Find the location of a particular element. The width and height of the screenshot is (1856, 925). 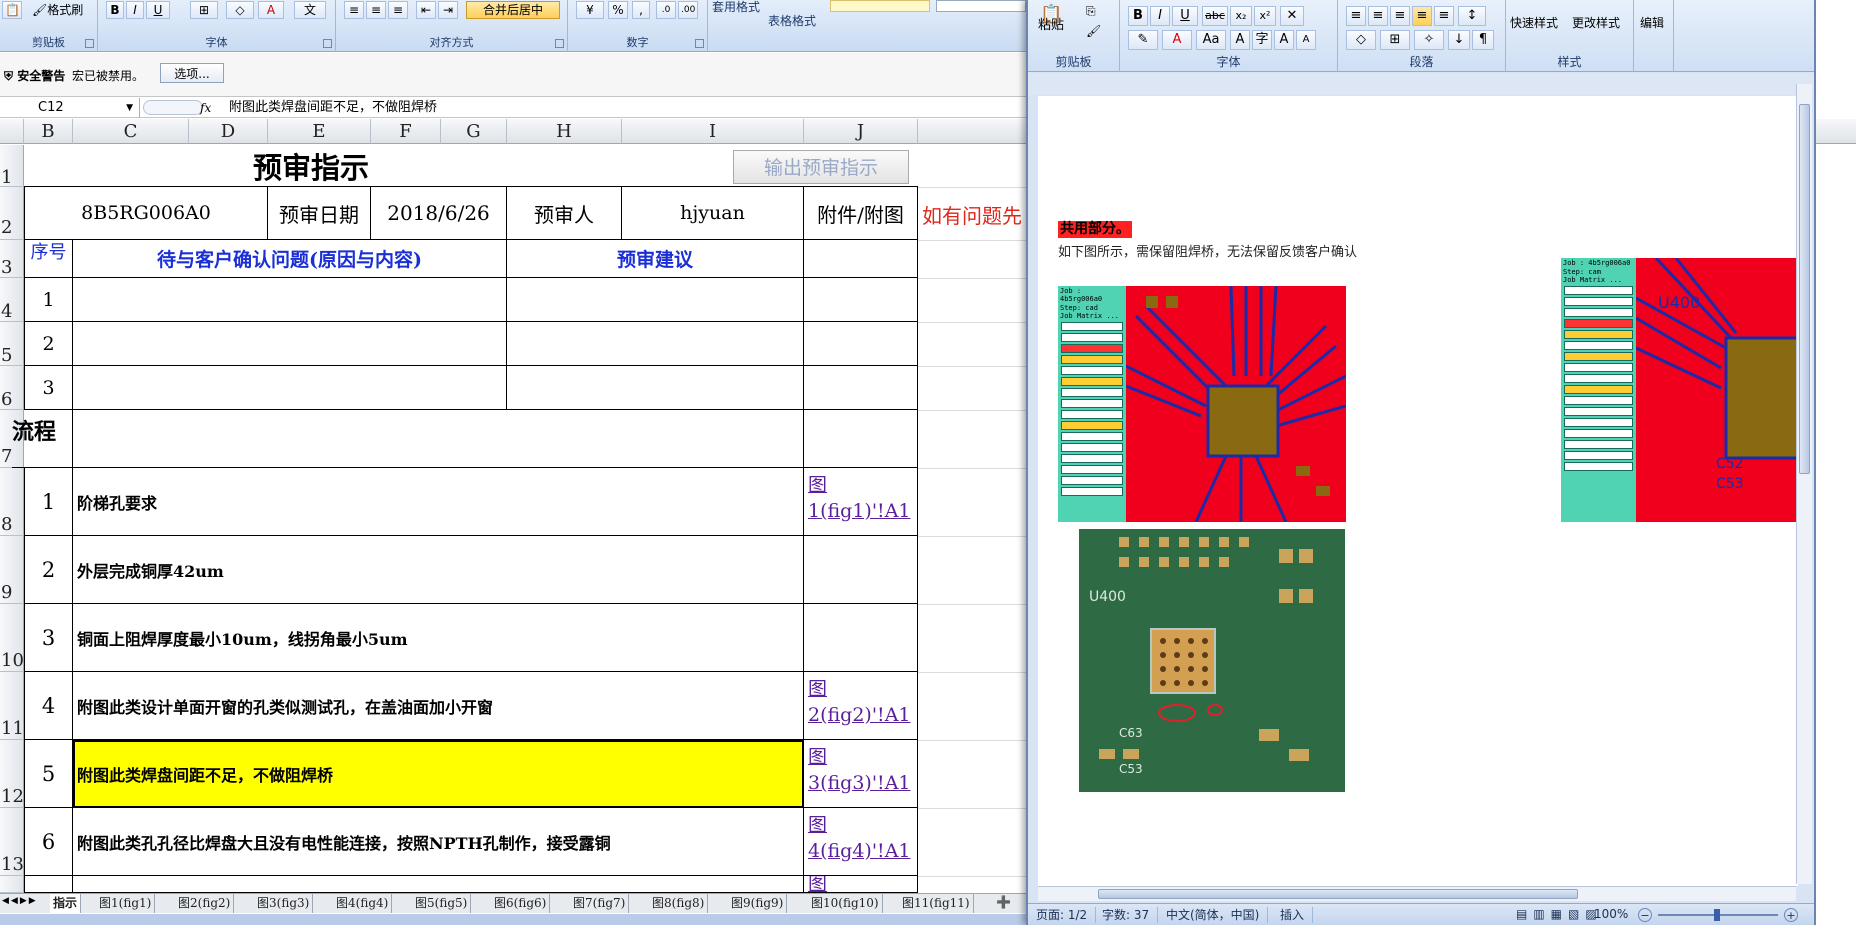

column-header-k is located at coordinates (974, 131).